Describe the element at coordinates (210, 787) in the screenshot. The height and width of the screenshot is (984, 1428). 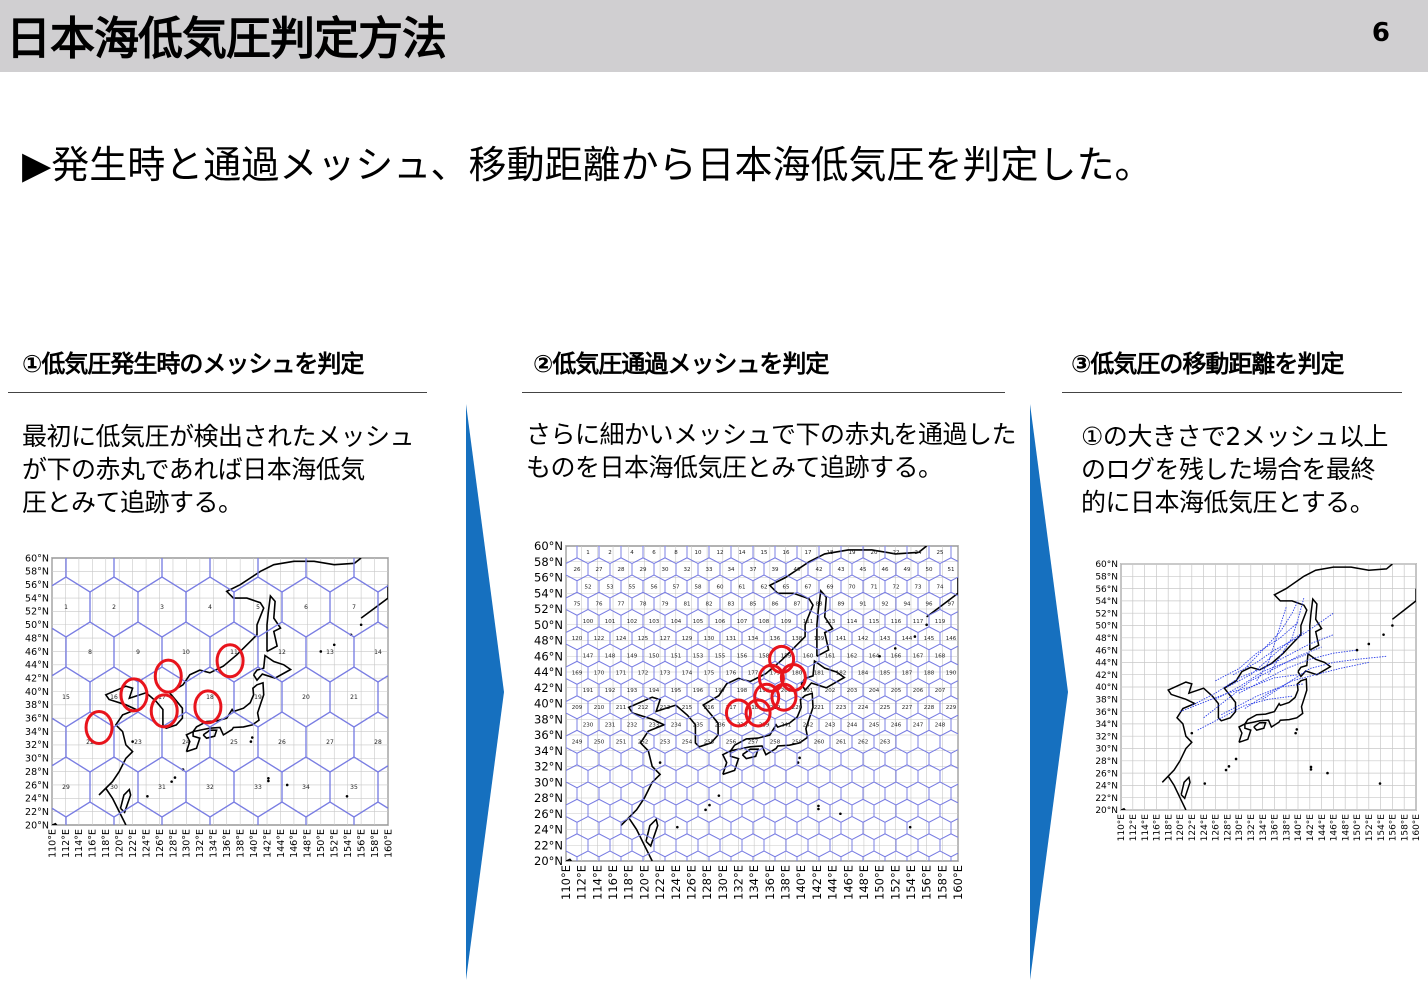
I see `map1-cell-id: 32` at that location.